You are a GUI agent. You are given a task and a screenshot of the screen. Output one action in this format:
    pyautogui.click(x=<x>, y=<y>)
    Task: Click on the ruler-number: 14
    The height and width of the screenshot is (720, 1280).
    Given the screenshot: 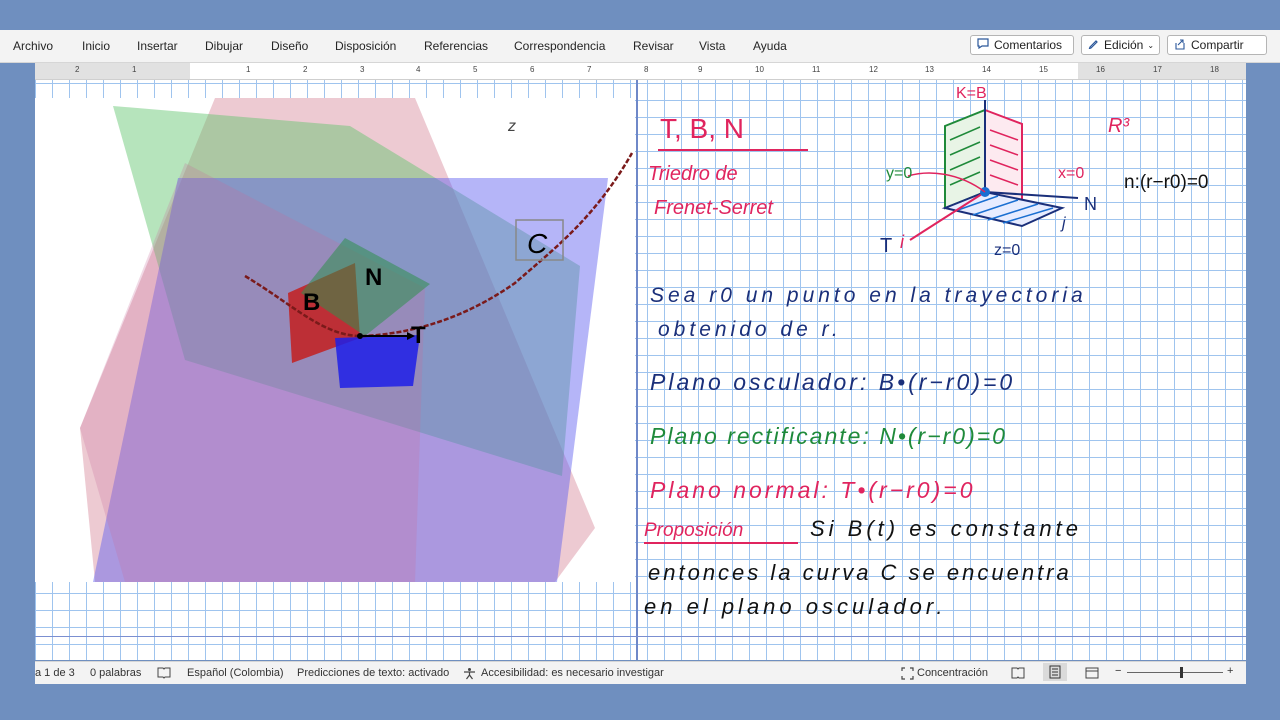 What is the action you would take?
    pyautogui.click(x=986, y=69)
    